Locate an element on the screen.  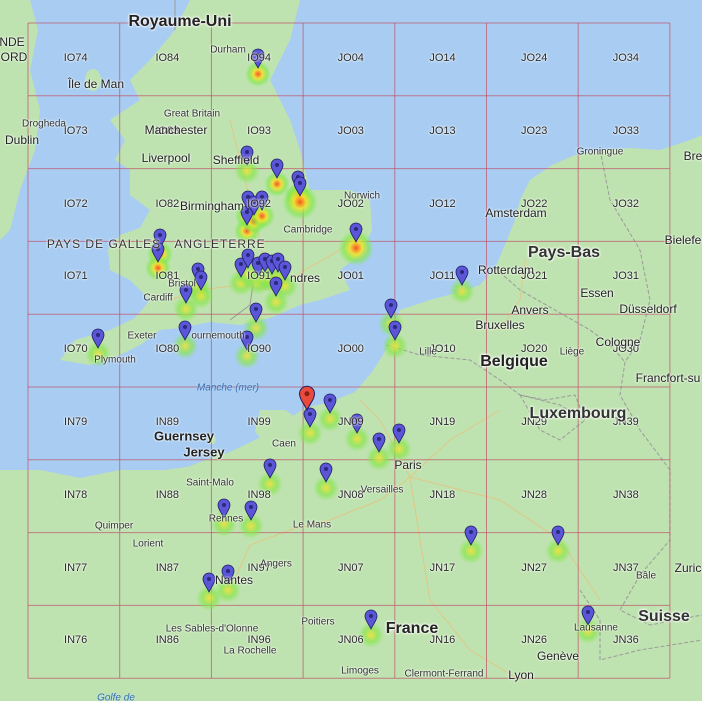
grid-square-label: IN99 is located at coordinates (259, 421).